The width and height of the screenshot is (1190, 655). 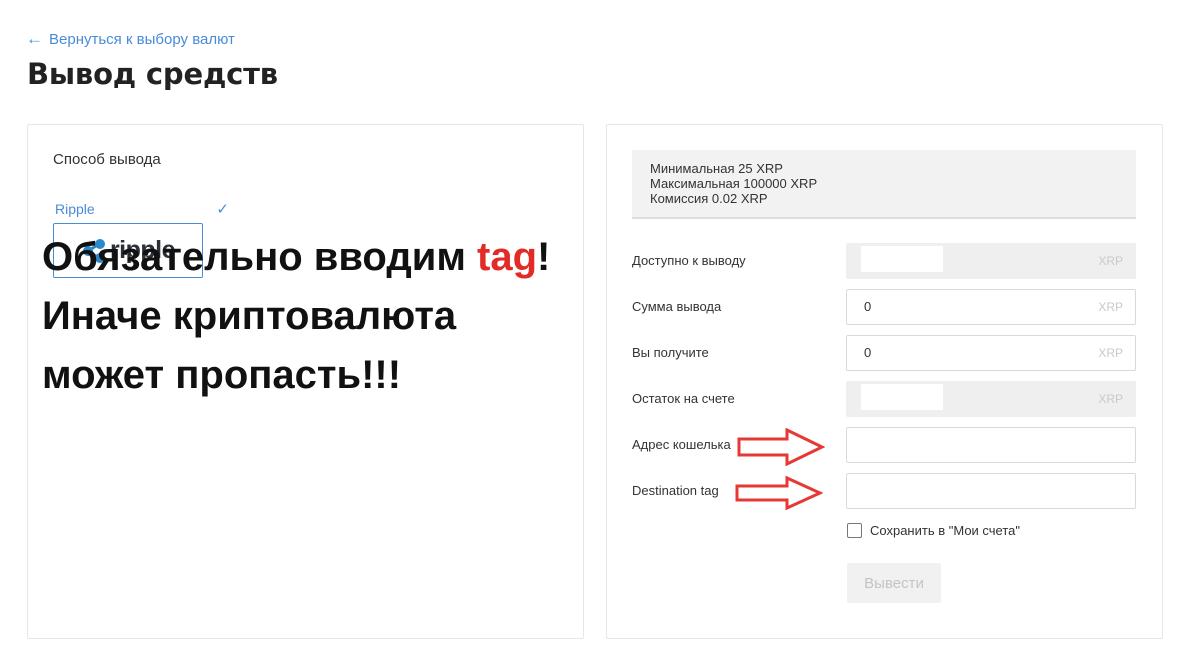 I want to click on amount-value: 0, so click(x=868, y=306).